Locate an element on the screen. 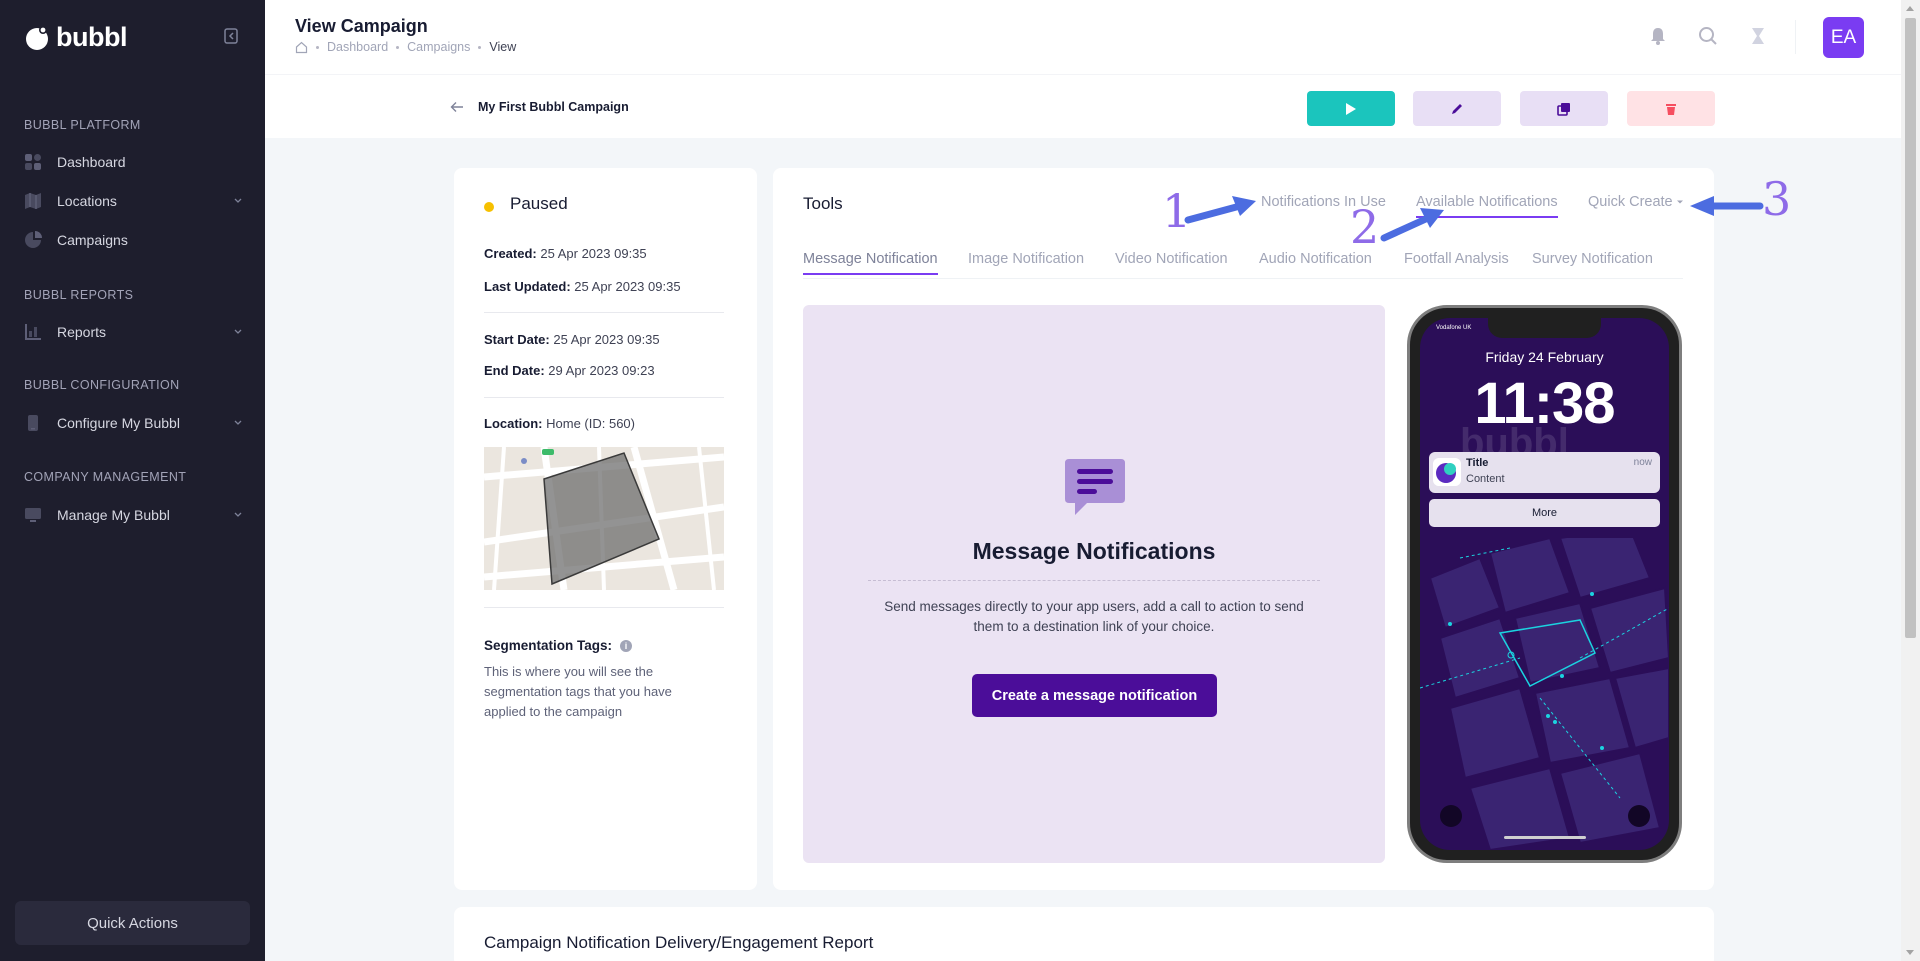 Image resolution: width=1920 pixels, height=961 pixels. info-icon: i is located at coordinates (626, 645).